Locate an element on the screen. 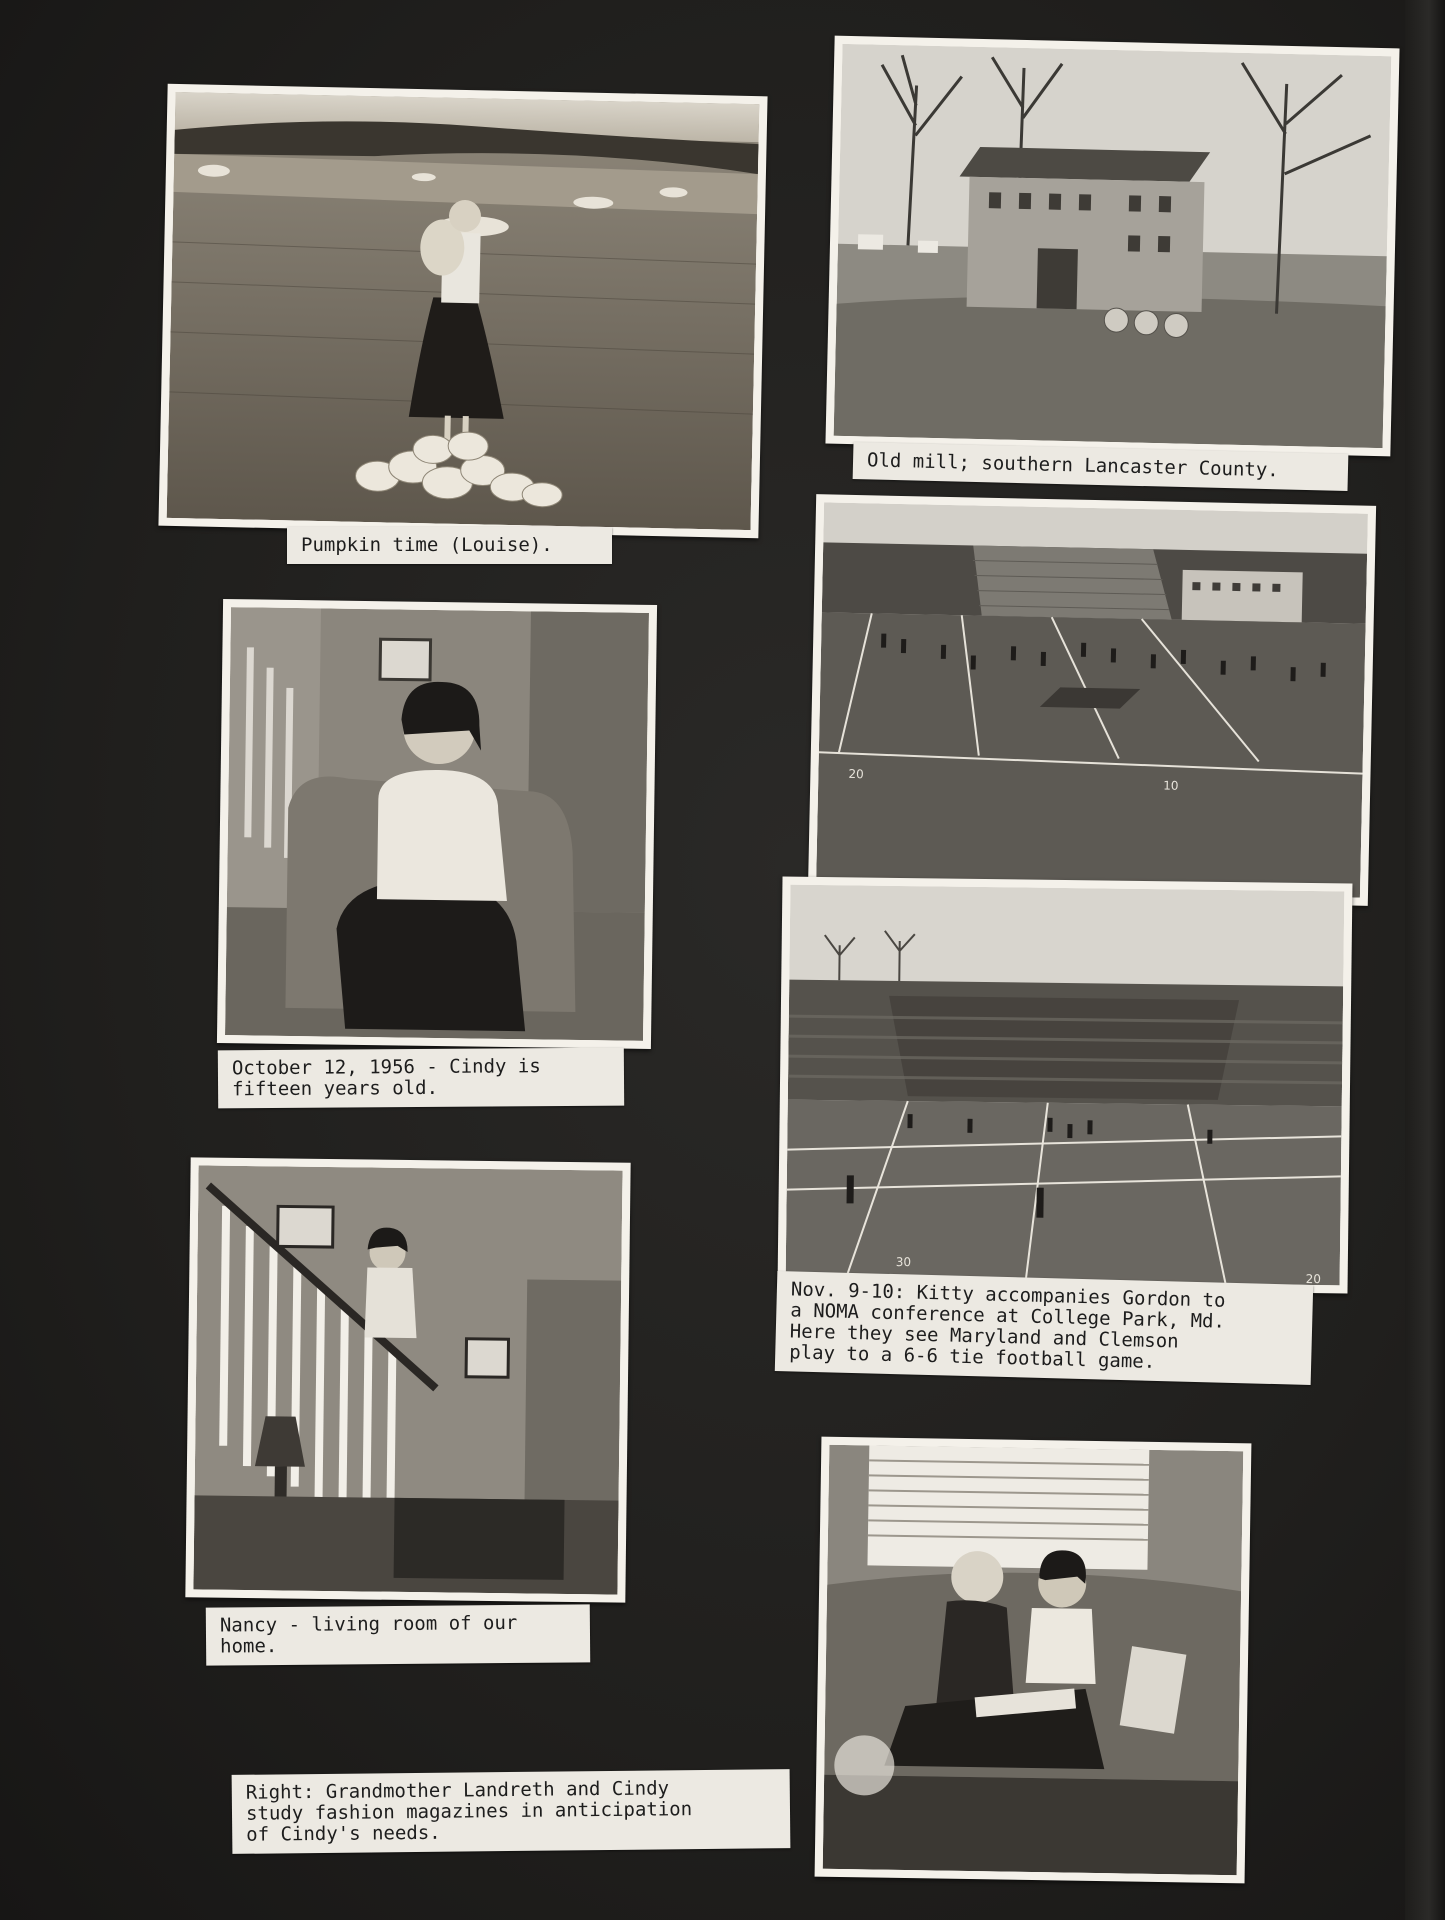 This screenshot has height=1920, width=1445. band-field-photo: 20 10 is located at coordinates (1092, 700).